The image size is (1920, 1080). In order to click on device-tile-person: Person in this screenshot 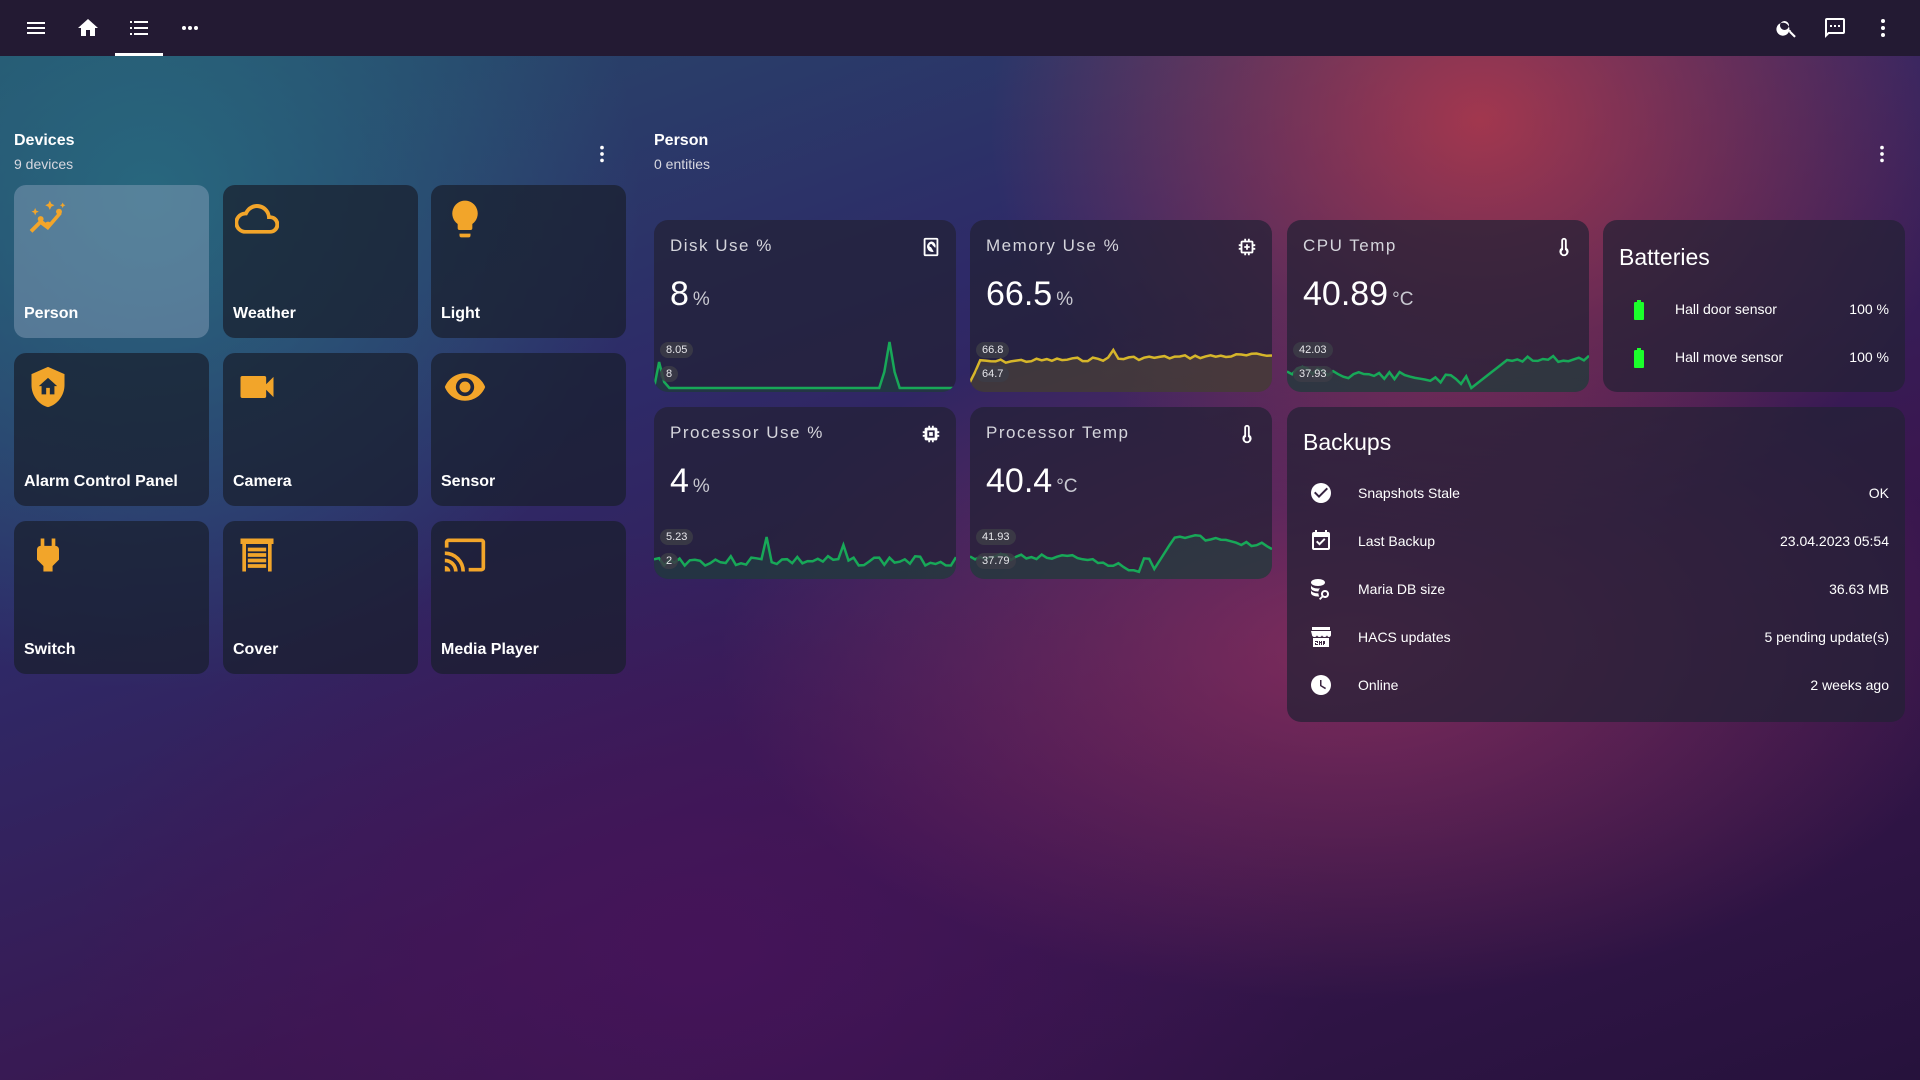, I will do `click(111, 261)`.